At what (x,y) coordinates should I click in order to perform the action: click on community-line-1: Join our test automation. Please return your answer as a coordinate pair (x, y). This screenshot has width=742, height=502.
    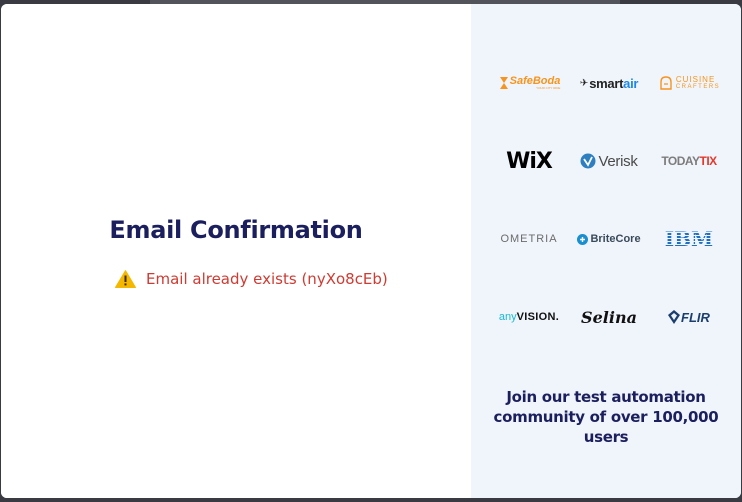
    Looking at the image, I should click on (606, 397).